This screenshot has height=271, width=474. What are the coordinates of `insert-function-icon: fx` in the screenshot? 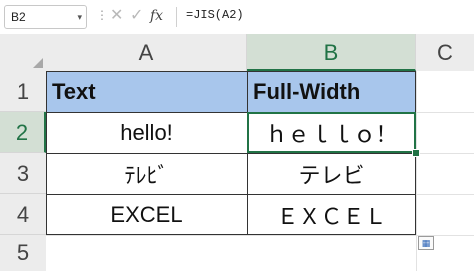 It's located at (156, 16).